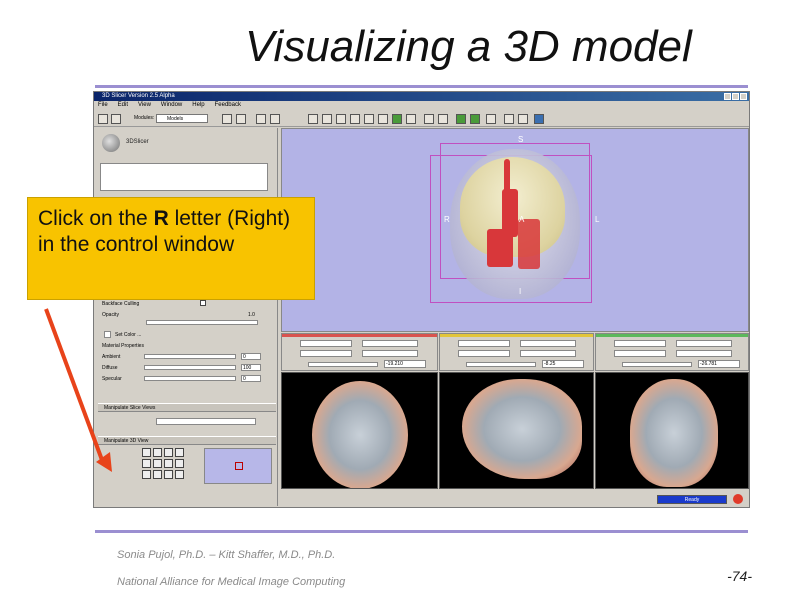  I want to click on opacity-label: Opacity, so click(110, 315).